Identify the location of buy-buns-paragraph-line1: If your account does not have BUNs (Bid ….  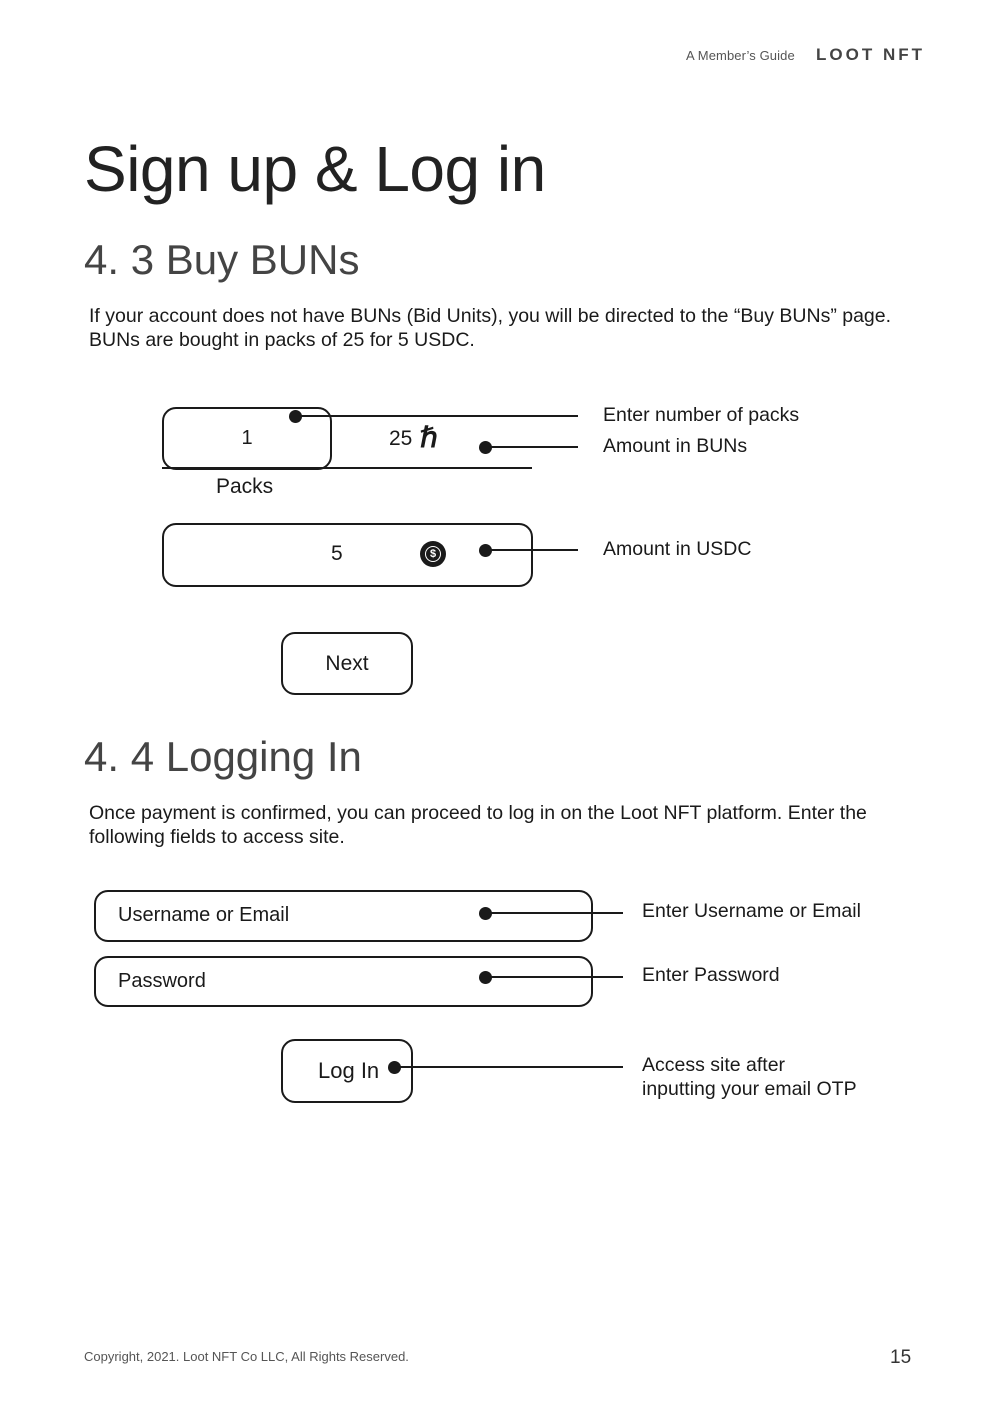
(490, 316).